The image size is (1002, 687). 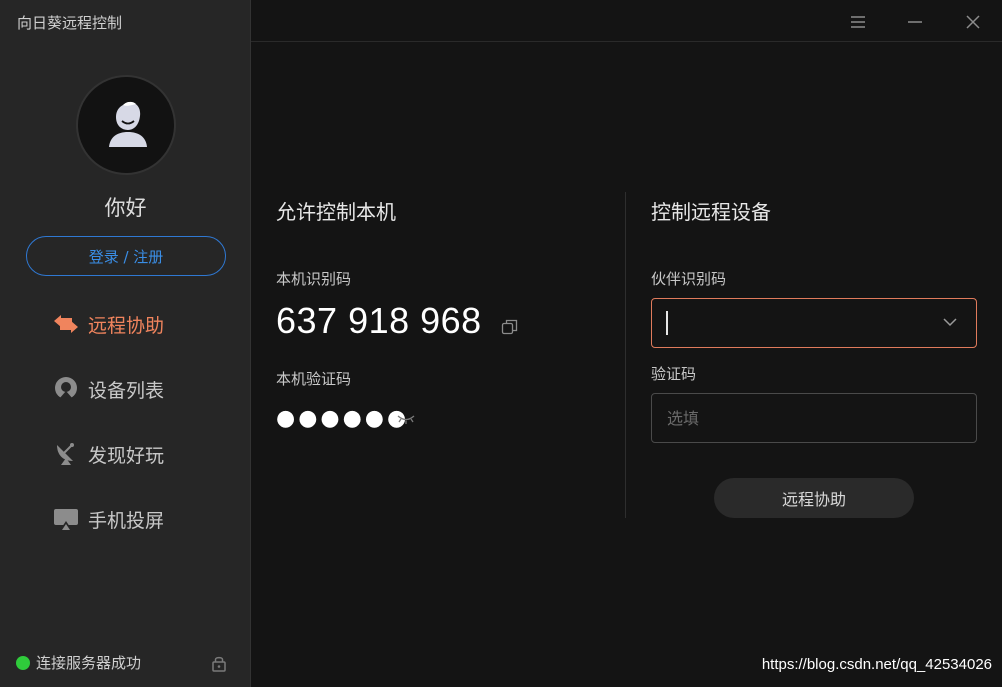 What do you see at coordinates (219, 665) in the screenshot?
I see `lock-icon` at bounding box center [219, 665].